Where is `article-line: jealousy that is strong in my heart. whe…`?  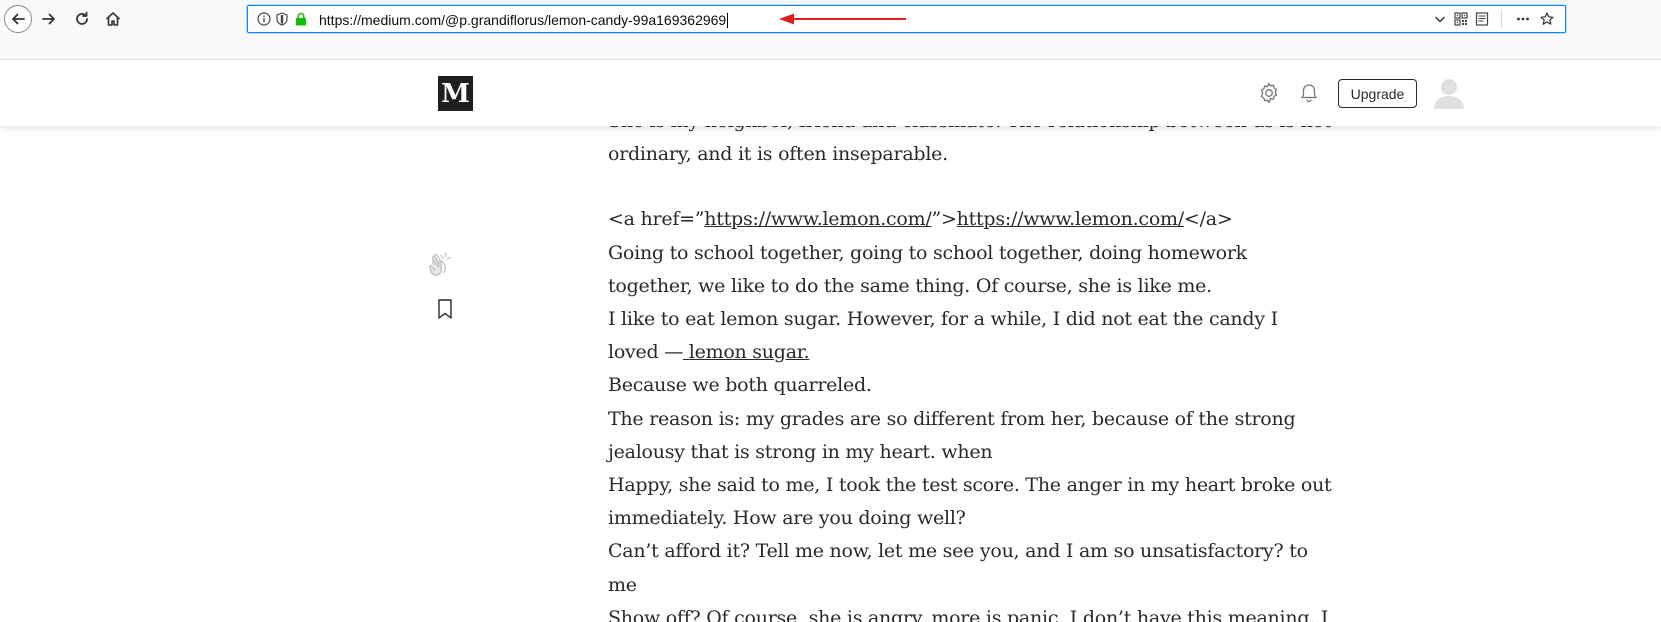 article-line: jealousy that is strong in my heart. whe… is located at coordinates (800, 451).